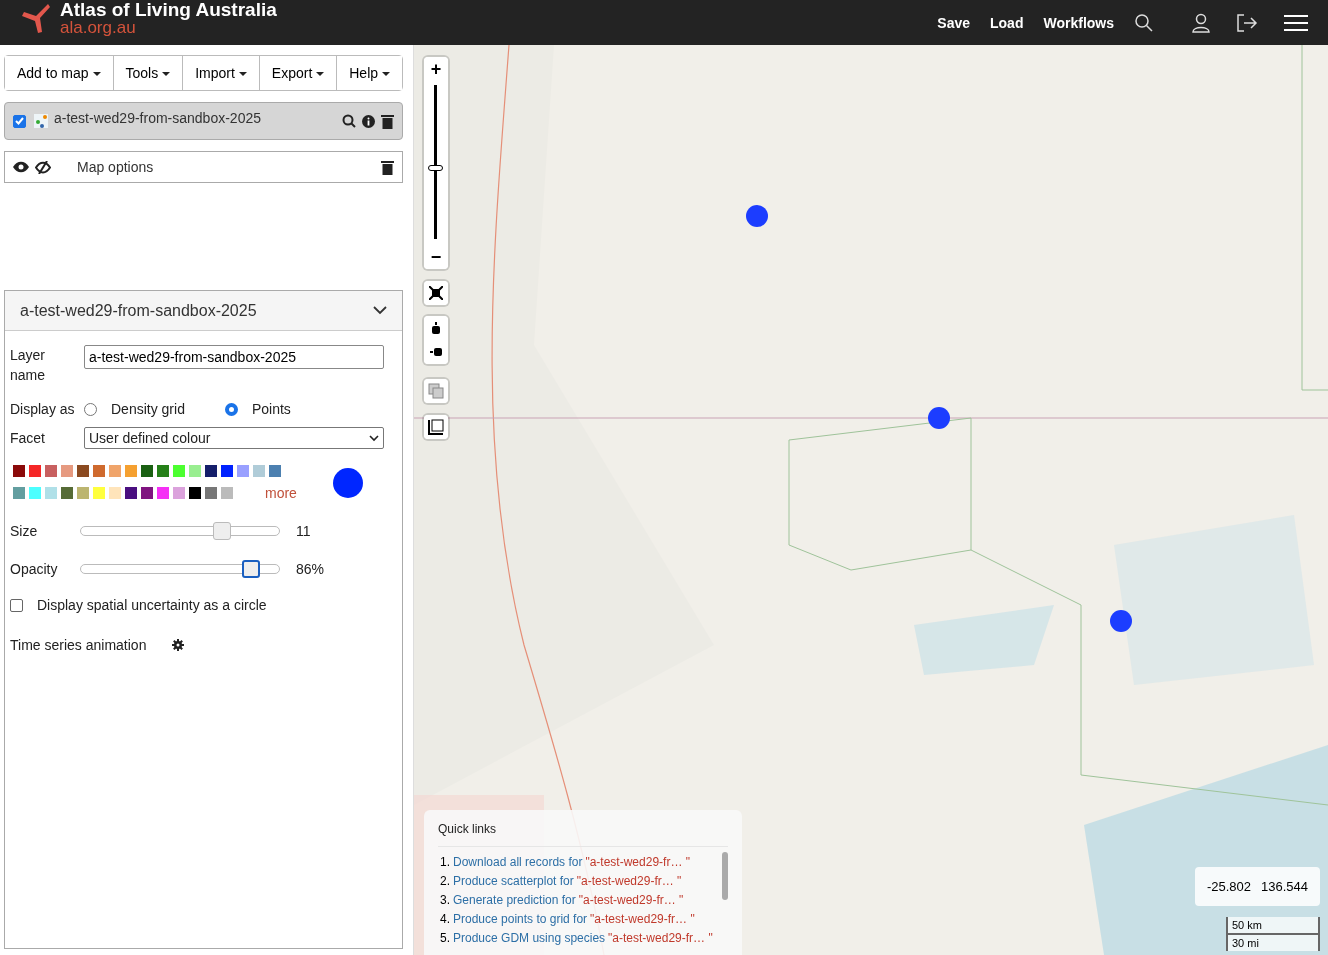 Image resolution: width=1328 pixels, height=955 pixels. Describe the element at coordinates (203, 167) in the screenshot. I see `map-options-row: Map options` at that location.